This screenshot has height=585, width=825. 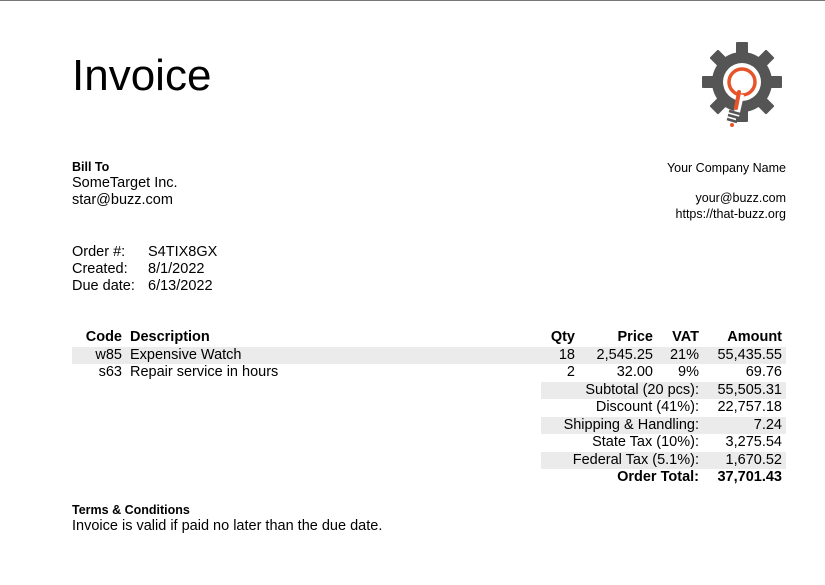 What do you see at coordinates (622, 425) in the screenshot?
I see `shipping-label: Shipping & Handling:` at bounding box center [622, 425].